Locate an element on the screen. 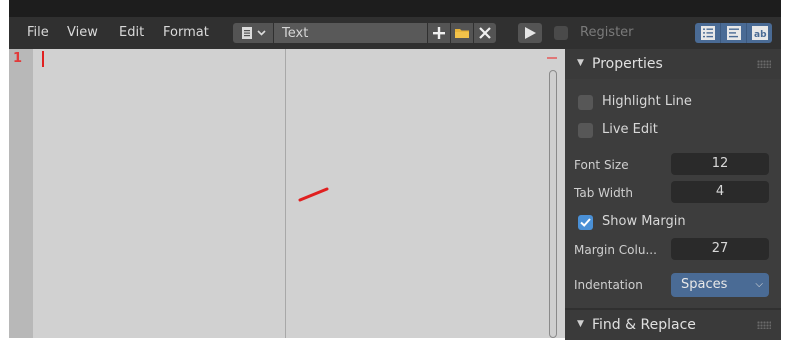 The height and width of the screenshot is (340, 787). menu-view: View is located at coordinates (82, 32).